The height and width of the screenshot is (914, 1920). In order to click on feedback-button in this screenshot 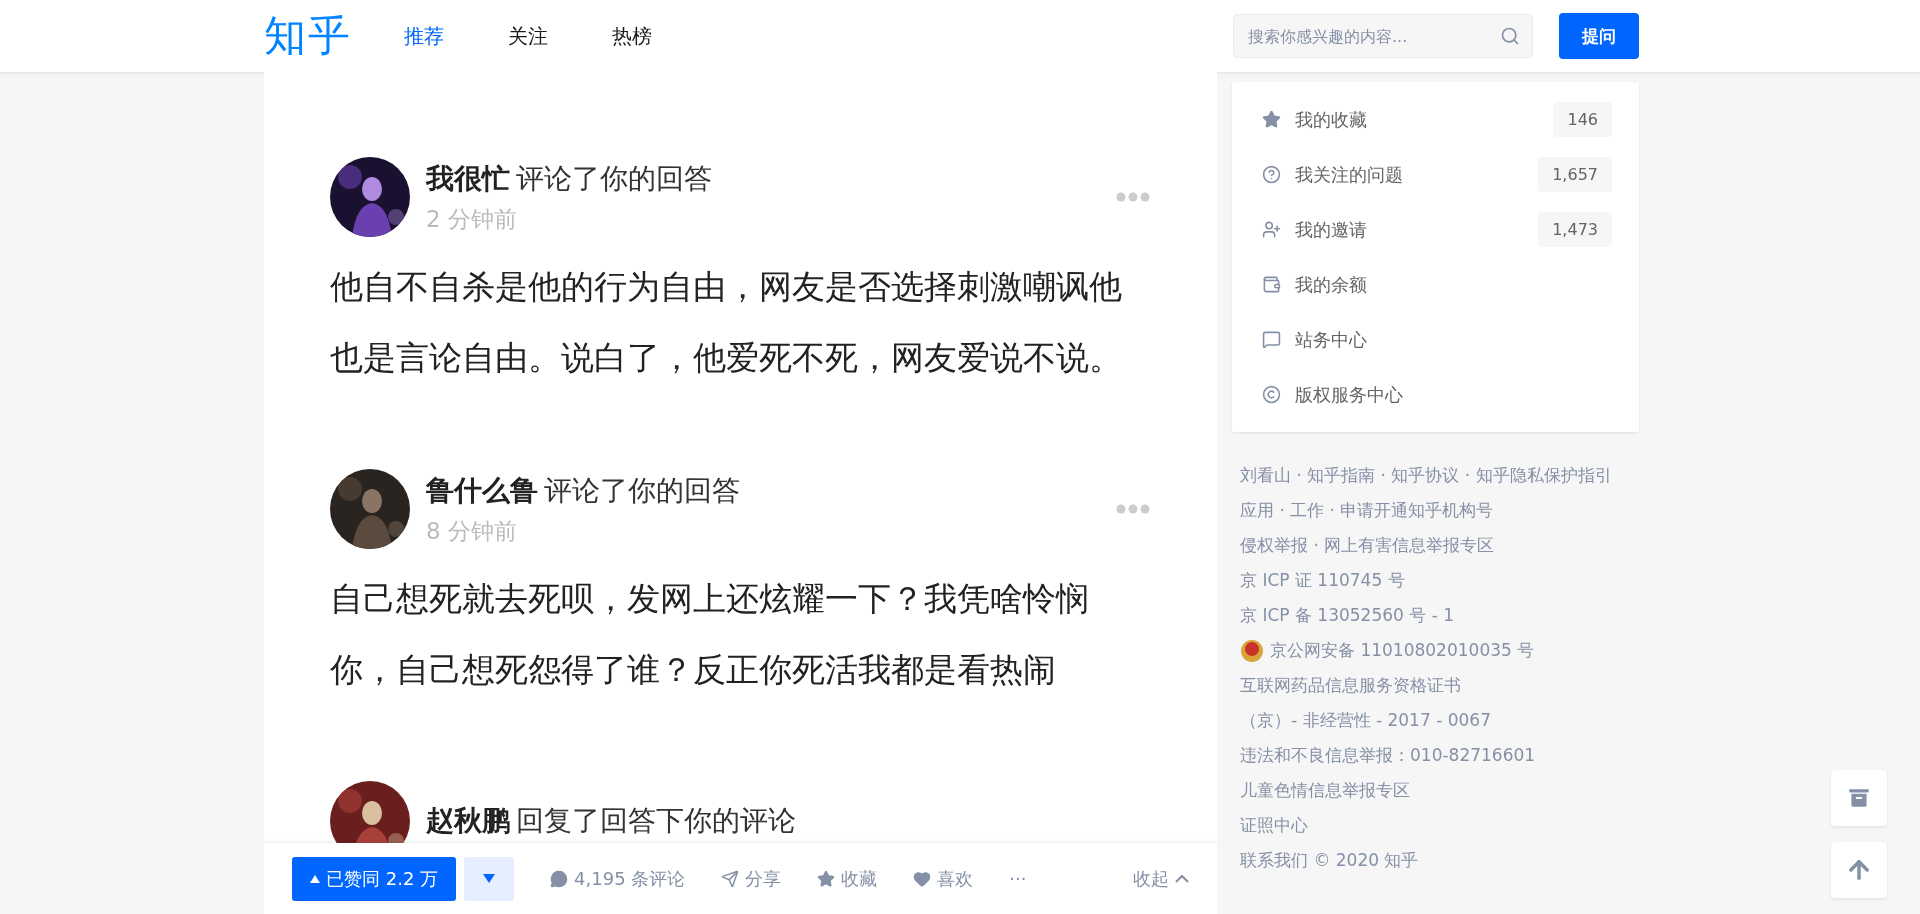, I will do `click(1859, 798)`.